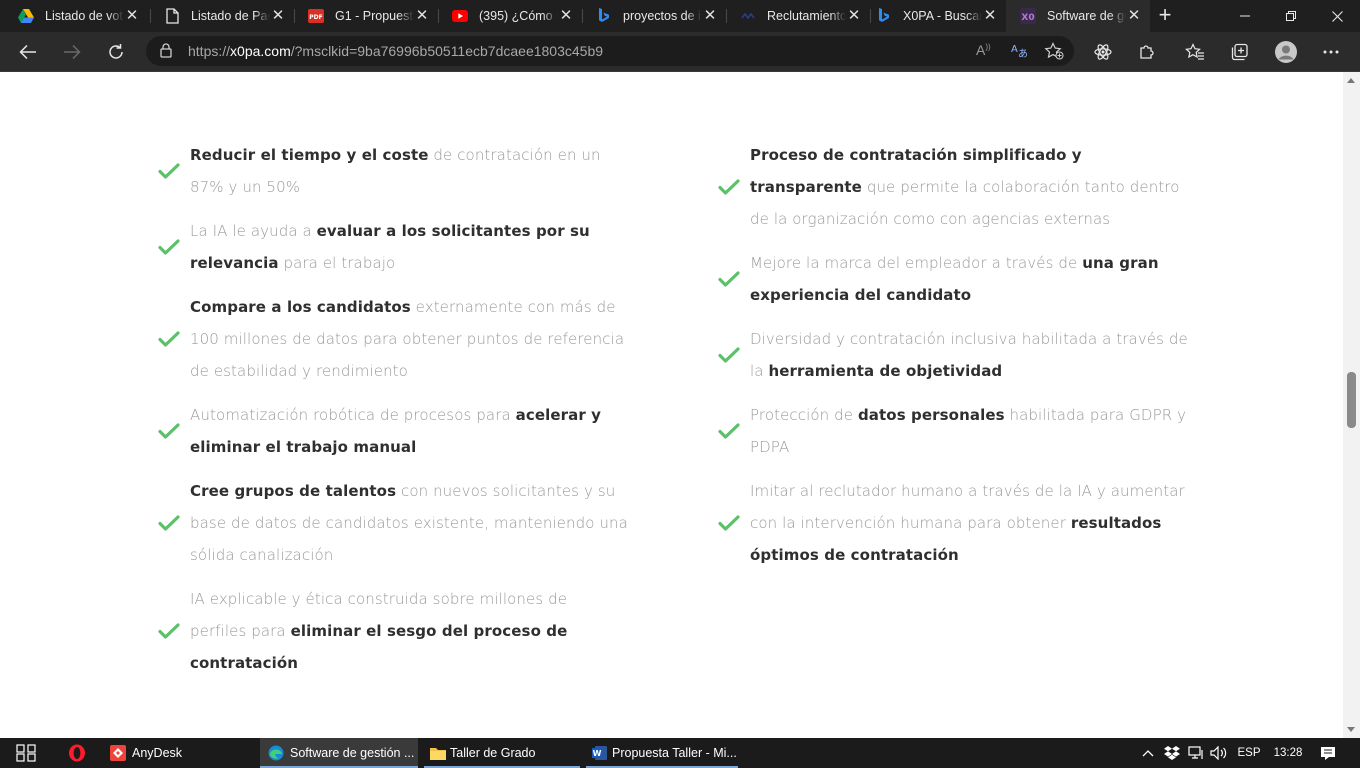  Describe the element at coordinates (1172, 753) in the screenshot. I see `dropbox-icon` at that location.